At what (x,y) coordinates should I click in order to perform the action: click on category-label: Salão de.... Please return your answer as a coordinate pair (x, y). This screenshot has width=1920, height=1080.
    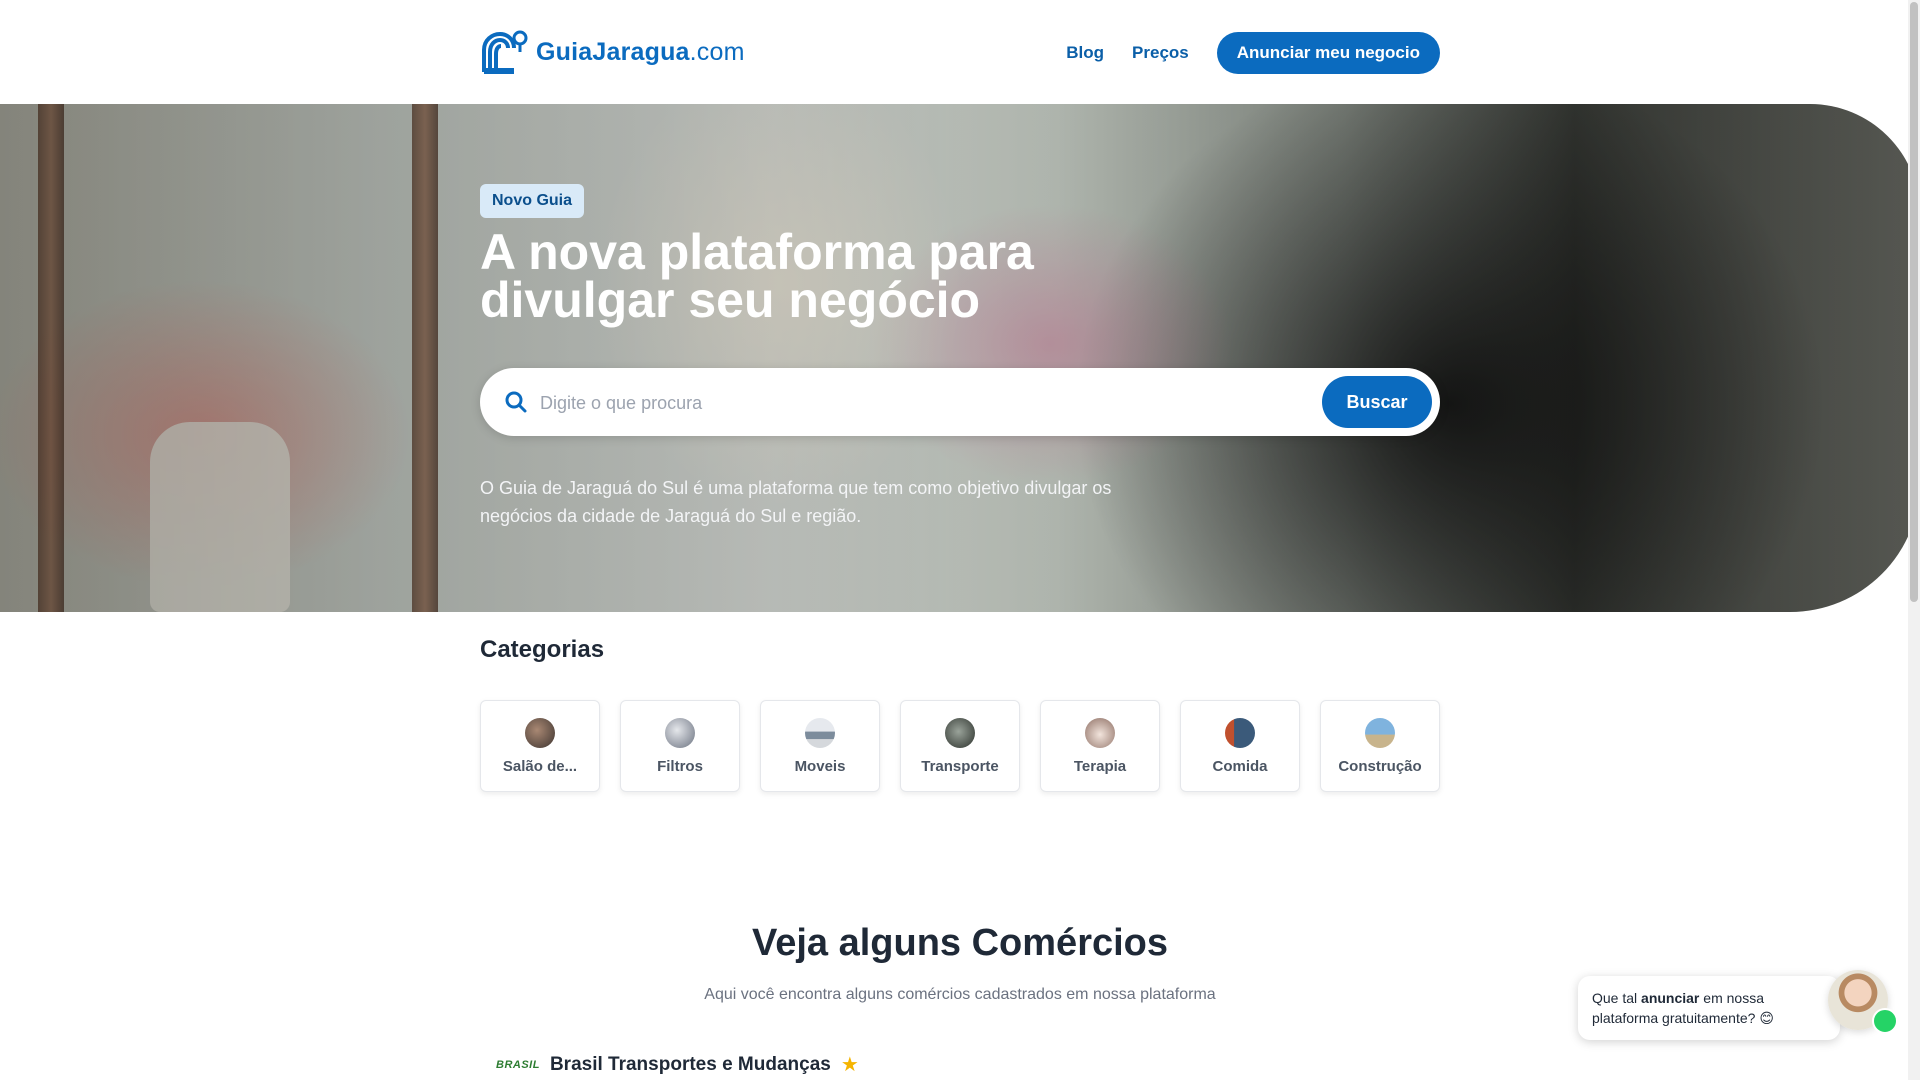
    Looking at the image, I should click on (540, 766).